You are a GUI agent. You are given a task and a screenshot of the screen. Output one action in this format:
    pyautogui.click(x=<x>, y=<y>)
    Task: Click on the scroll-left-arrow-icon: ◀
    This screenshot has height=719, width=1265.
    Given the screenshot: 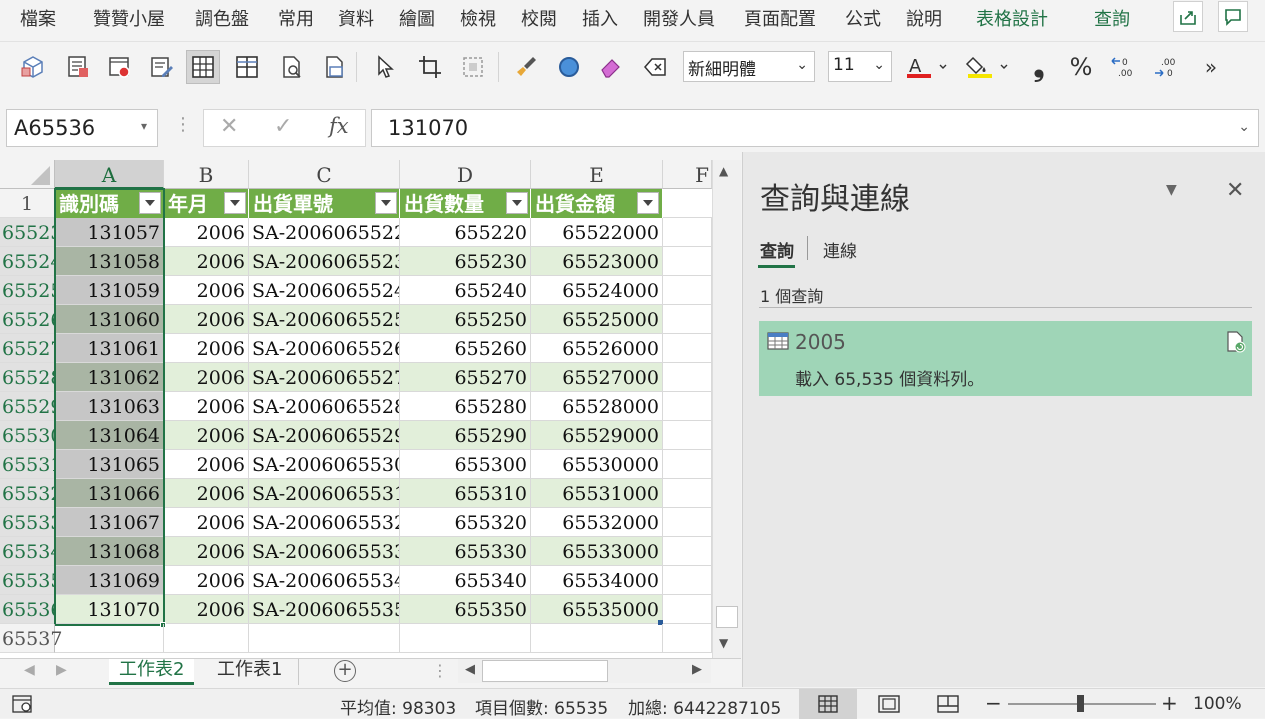 What is the action you would take?
    pyautogui.click(x=470, y=669)
    